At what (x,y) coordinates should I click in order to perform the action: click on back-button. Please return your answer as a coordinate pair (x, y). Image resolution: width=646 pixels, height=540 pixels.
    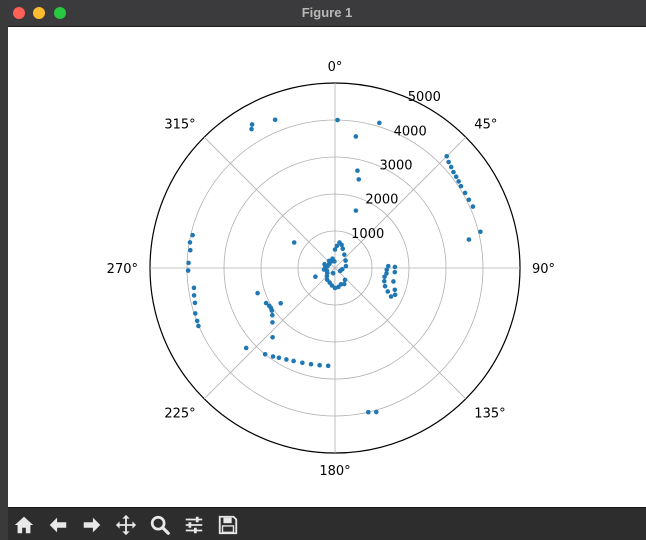
    Looking at the image, I should click on (58, 525).